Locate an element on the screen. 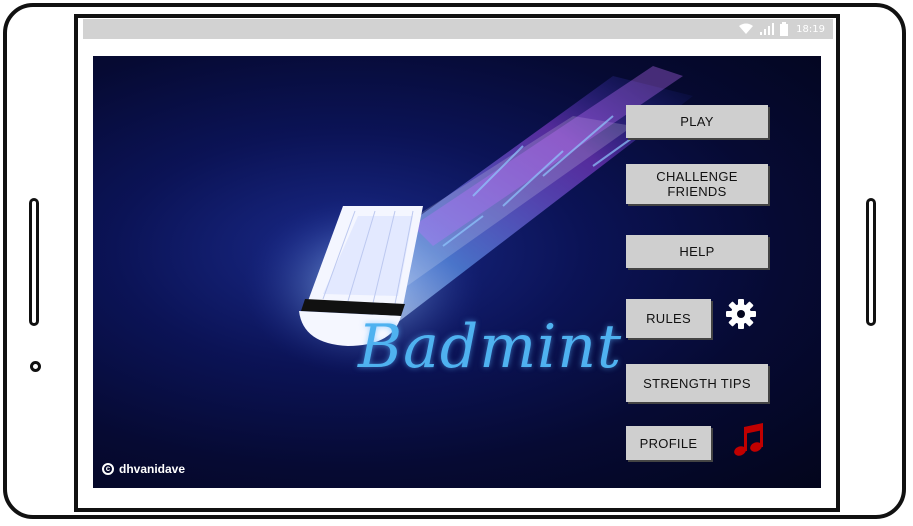  challenge-friends-button: CHALLENGE FRIENDS is located at coordinates (697, 184).